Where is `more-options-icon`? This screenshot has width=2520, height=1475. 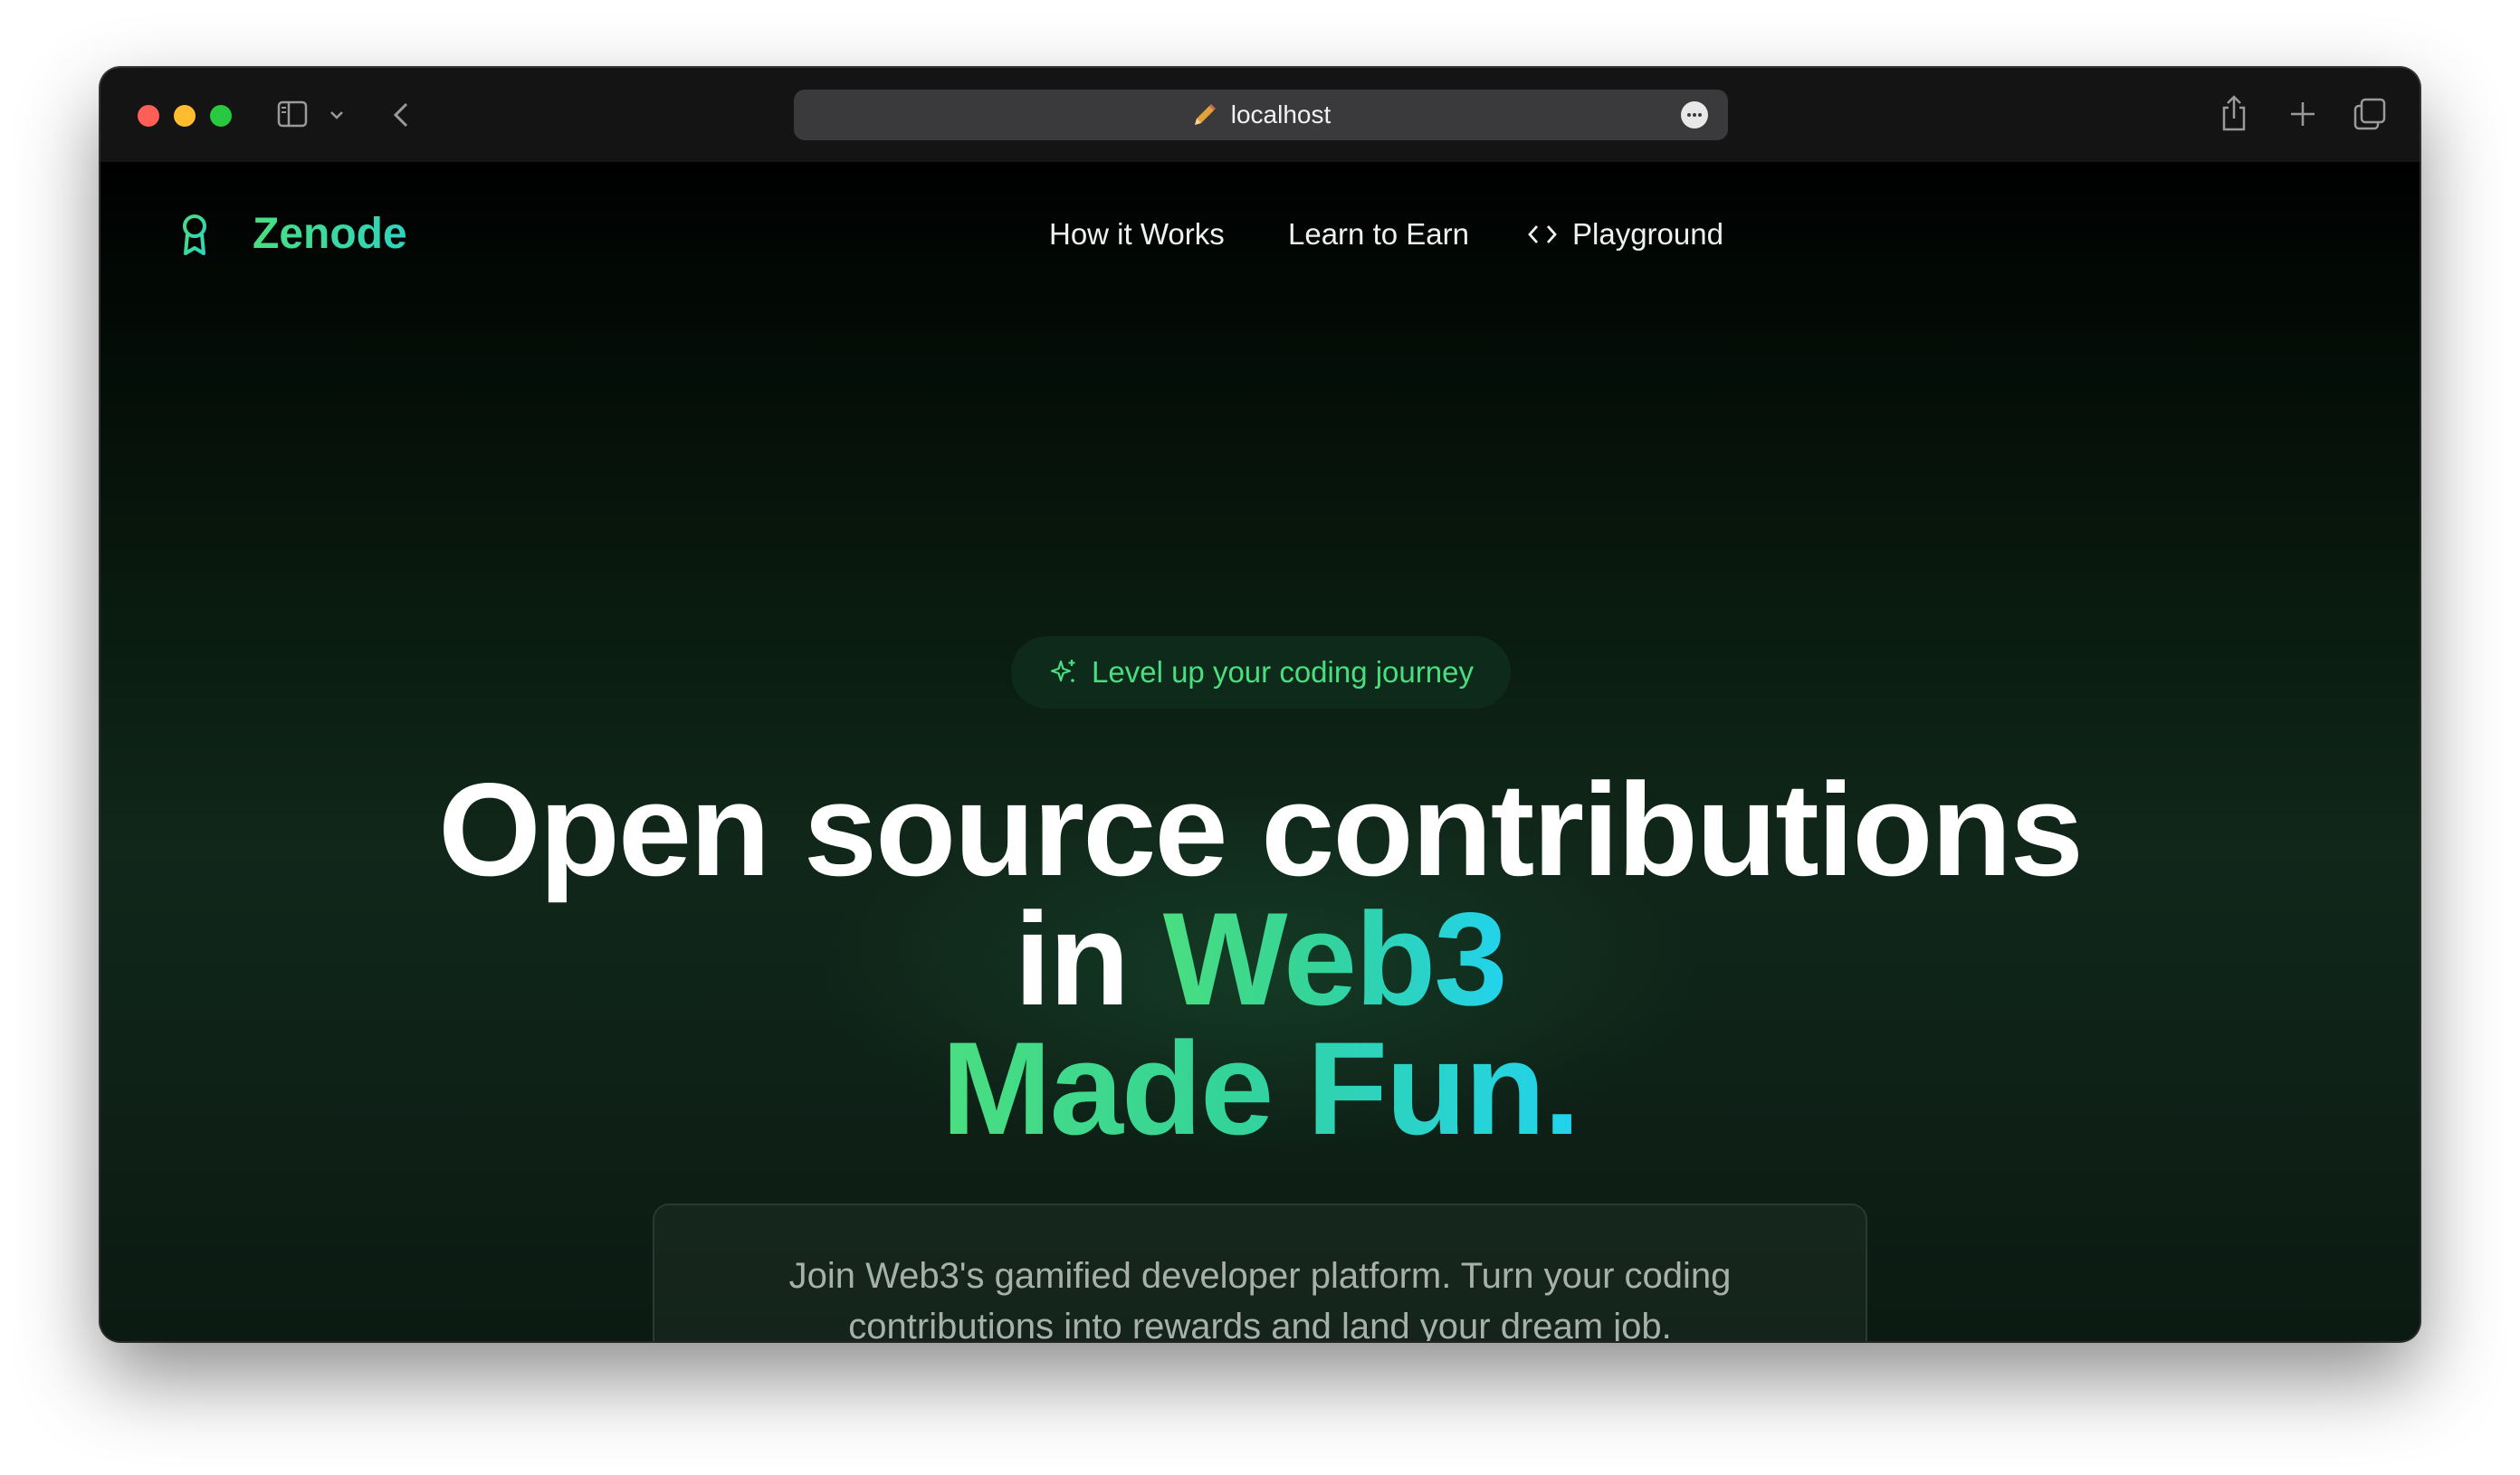 more-options-icon is located at coordinates (1695, 114).